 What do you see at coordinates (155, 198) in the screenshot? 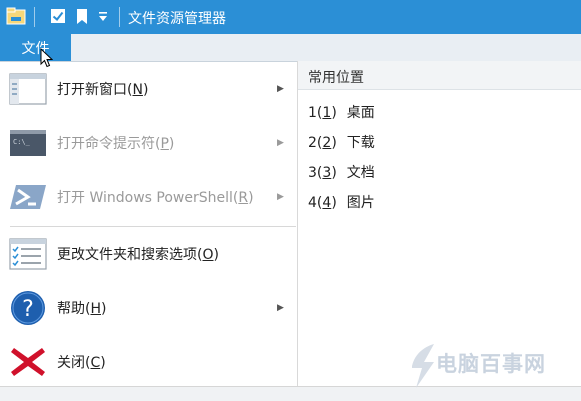
I see `menu-item-label: 打开 Windows PowerShell(R)` at bounding box center [155, 198].